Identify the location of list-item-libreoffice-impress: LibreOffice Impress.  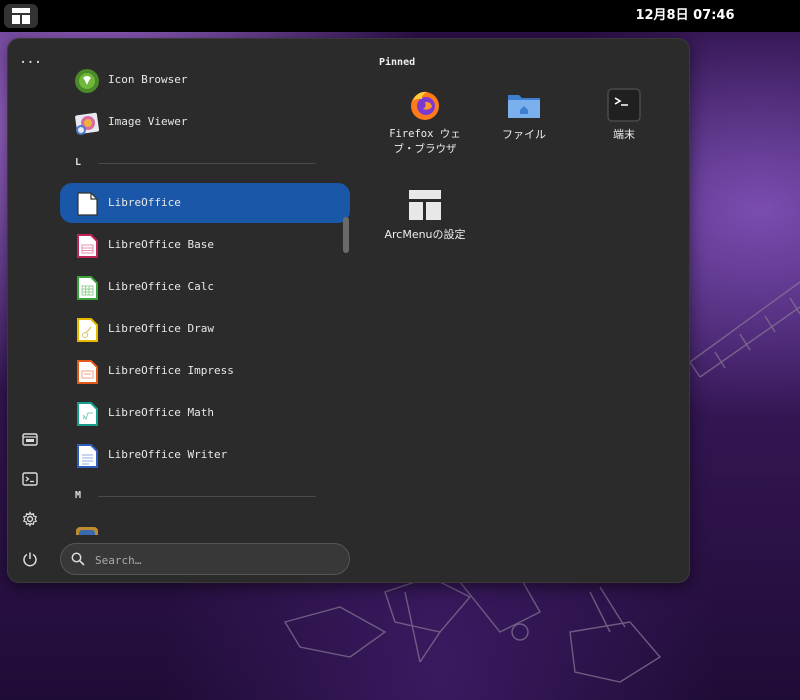
(205, 371).